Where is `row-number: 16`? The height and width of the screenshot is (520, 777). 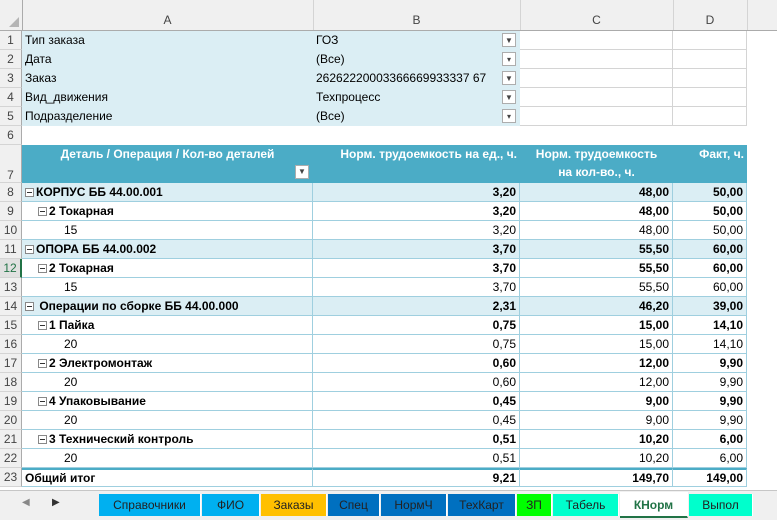
row-number: 16 is located at coordinates (11, 344).